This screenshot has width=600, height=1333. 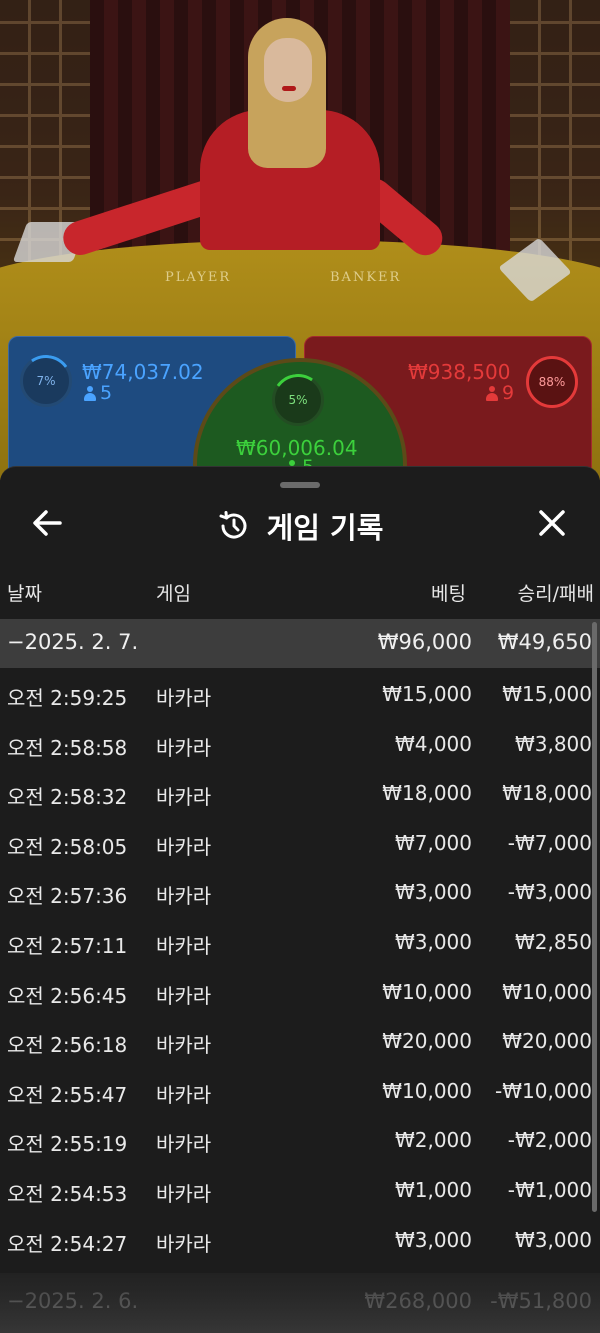 I want to click on row-winloss: ₩10,000, so click(x=547, y=991).